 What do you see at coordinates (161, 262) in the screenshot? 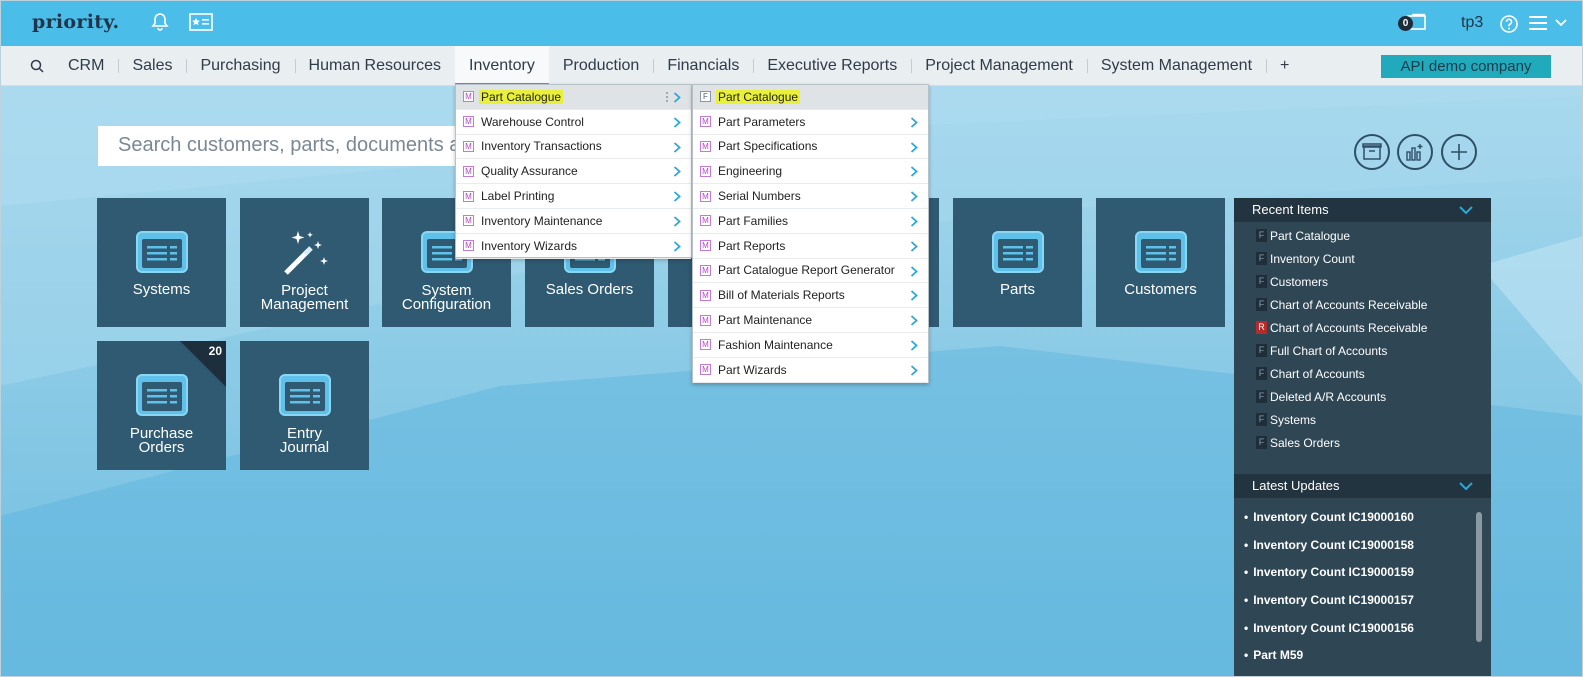
I see `tile-systems: Systems` at bounding box center [161, 262].